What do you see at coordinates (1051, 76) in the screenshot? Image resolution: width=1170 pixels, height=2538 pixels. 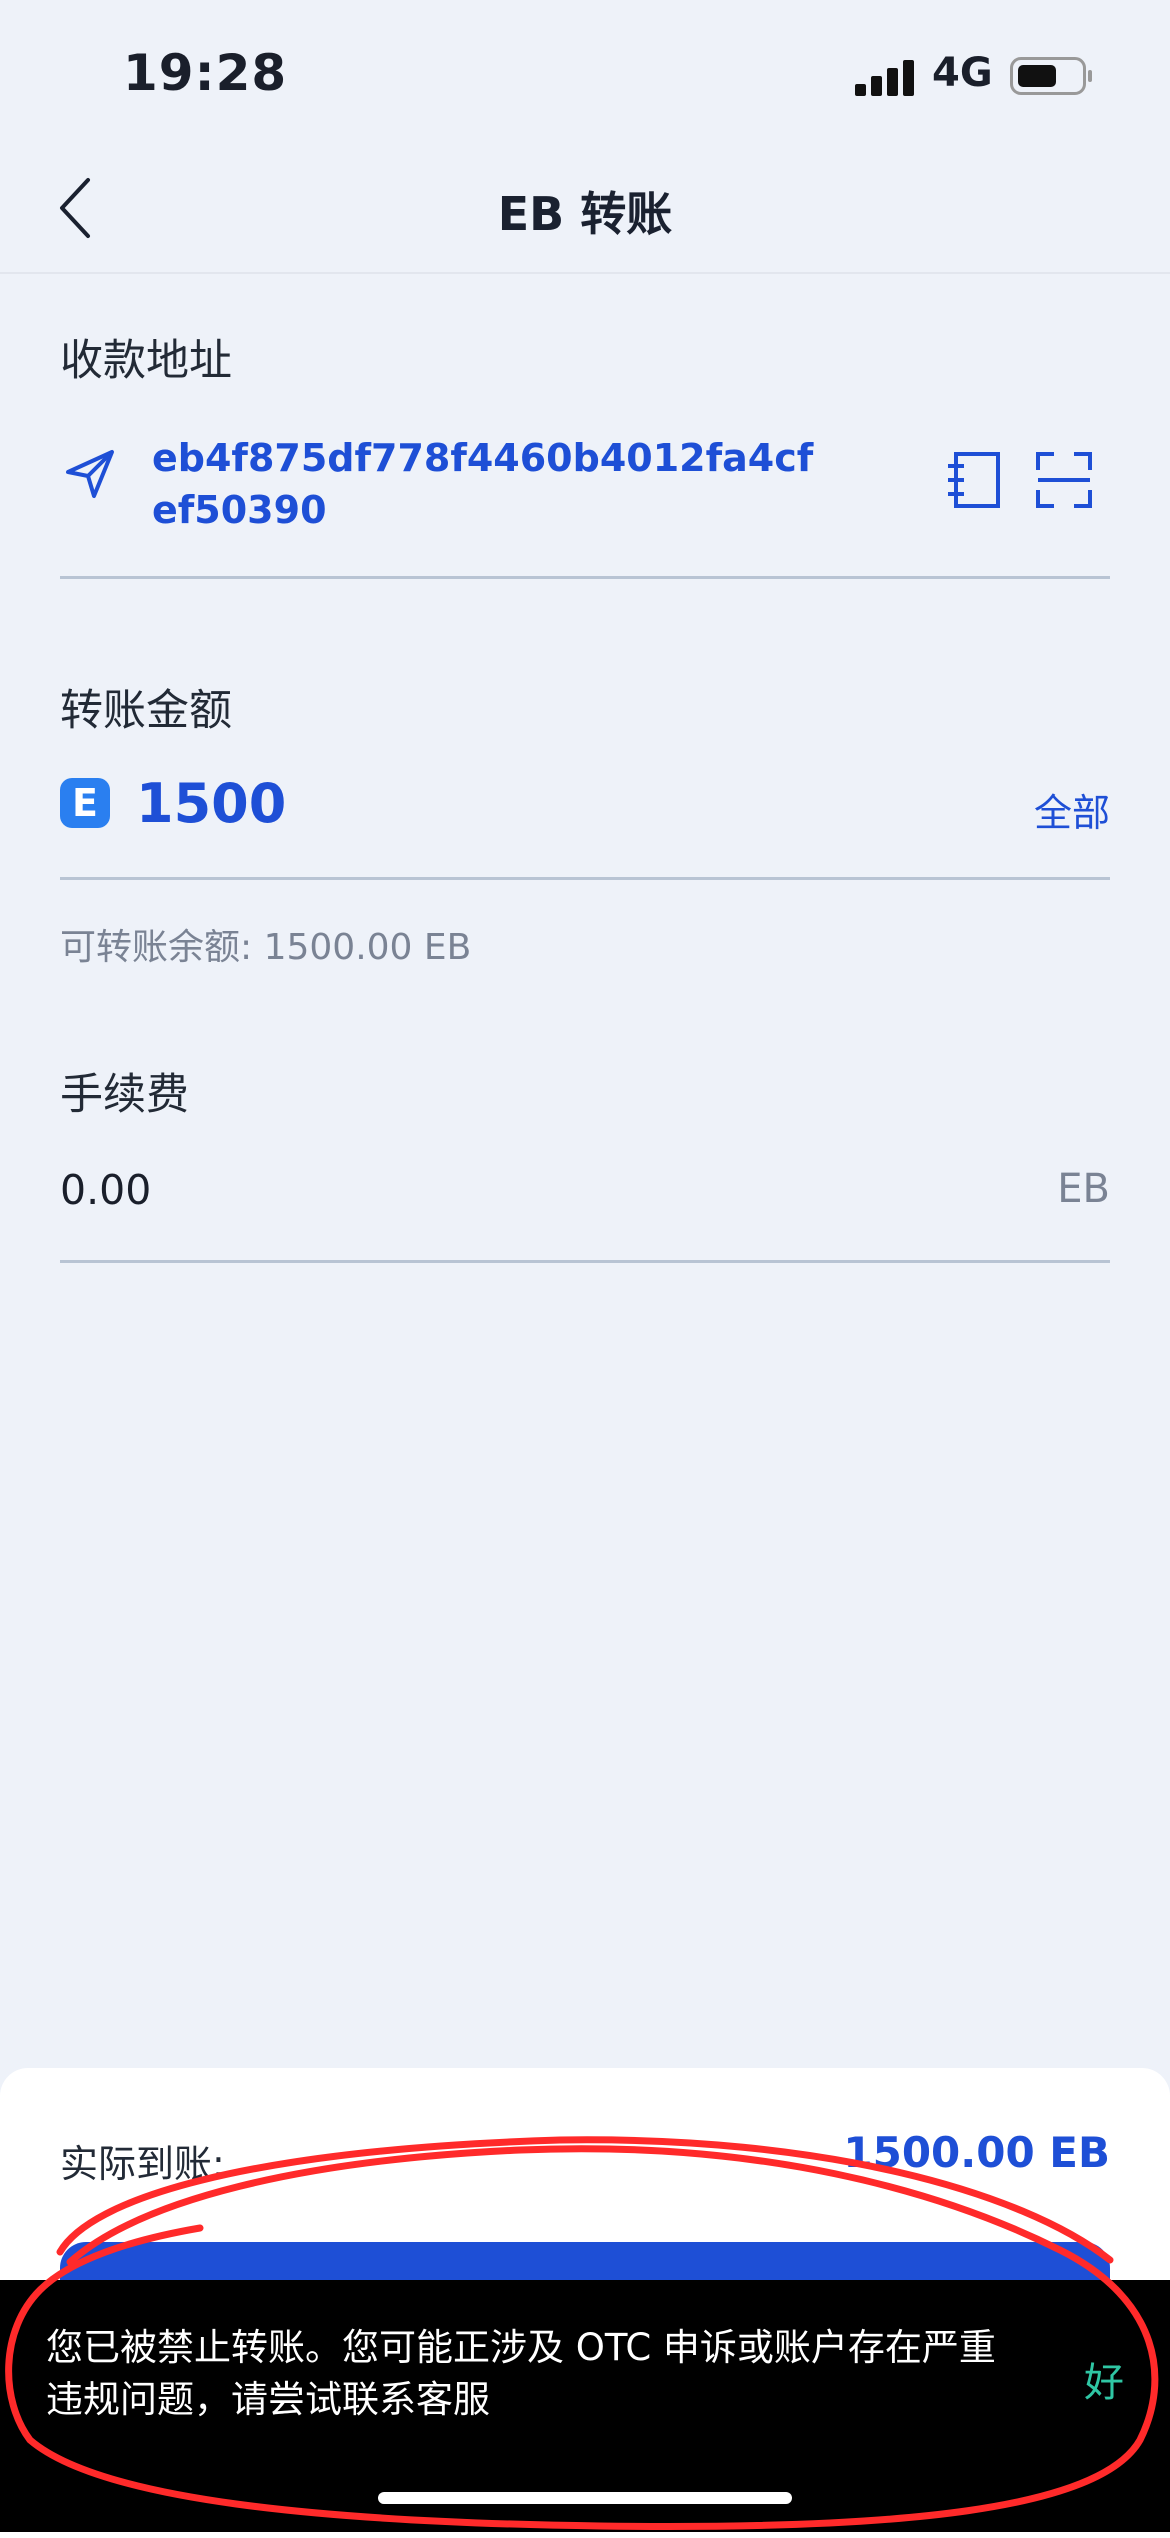 I see `battery-icon` at bounding box center [1051, 76].